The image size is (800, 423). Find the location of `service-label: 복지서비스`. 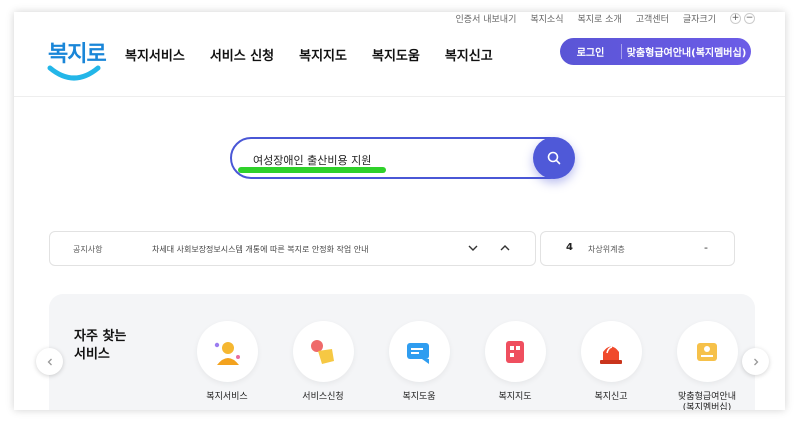

service-label: 복지서비스 is located at coordinates (227, 397).